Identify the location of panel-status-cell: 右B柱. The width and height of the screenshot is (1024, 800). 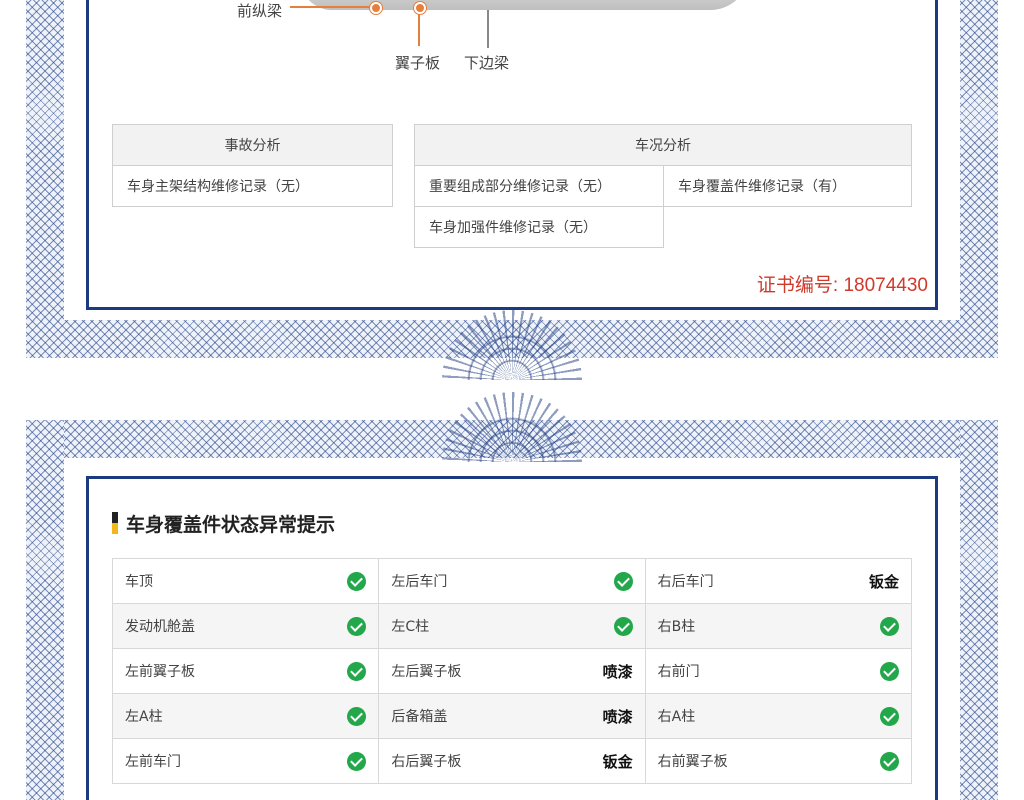
(778, 626).